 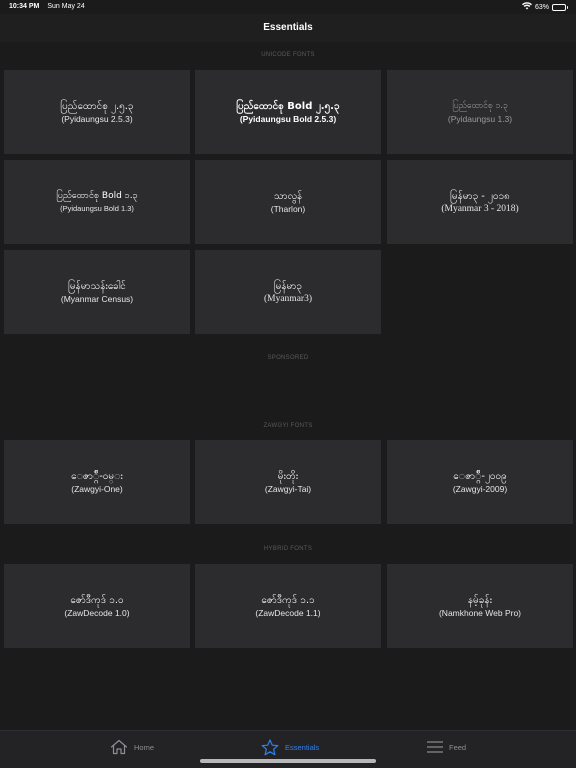 What do you see at coordinates (288, 55) in the screenshot?
I see `section-header-unicode: UNICODE FONTS` at bounding box center [288, 55].